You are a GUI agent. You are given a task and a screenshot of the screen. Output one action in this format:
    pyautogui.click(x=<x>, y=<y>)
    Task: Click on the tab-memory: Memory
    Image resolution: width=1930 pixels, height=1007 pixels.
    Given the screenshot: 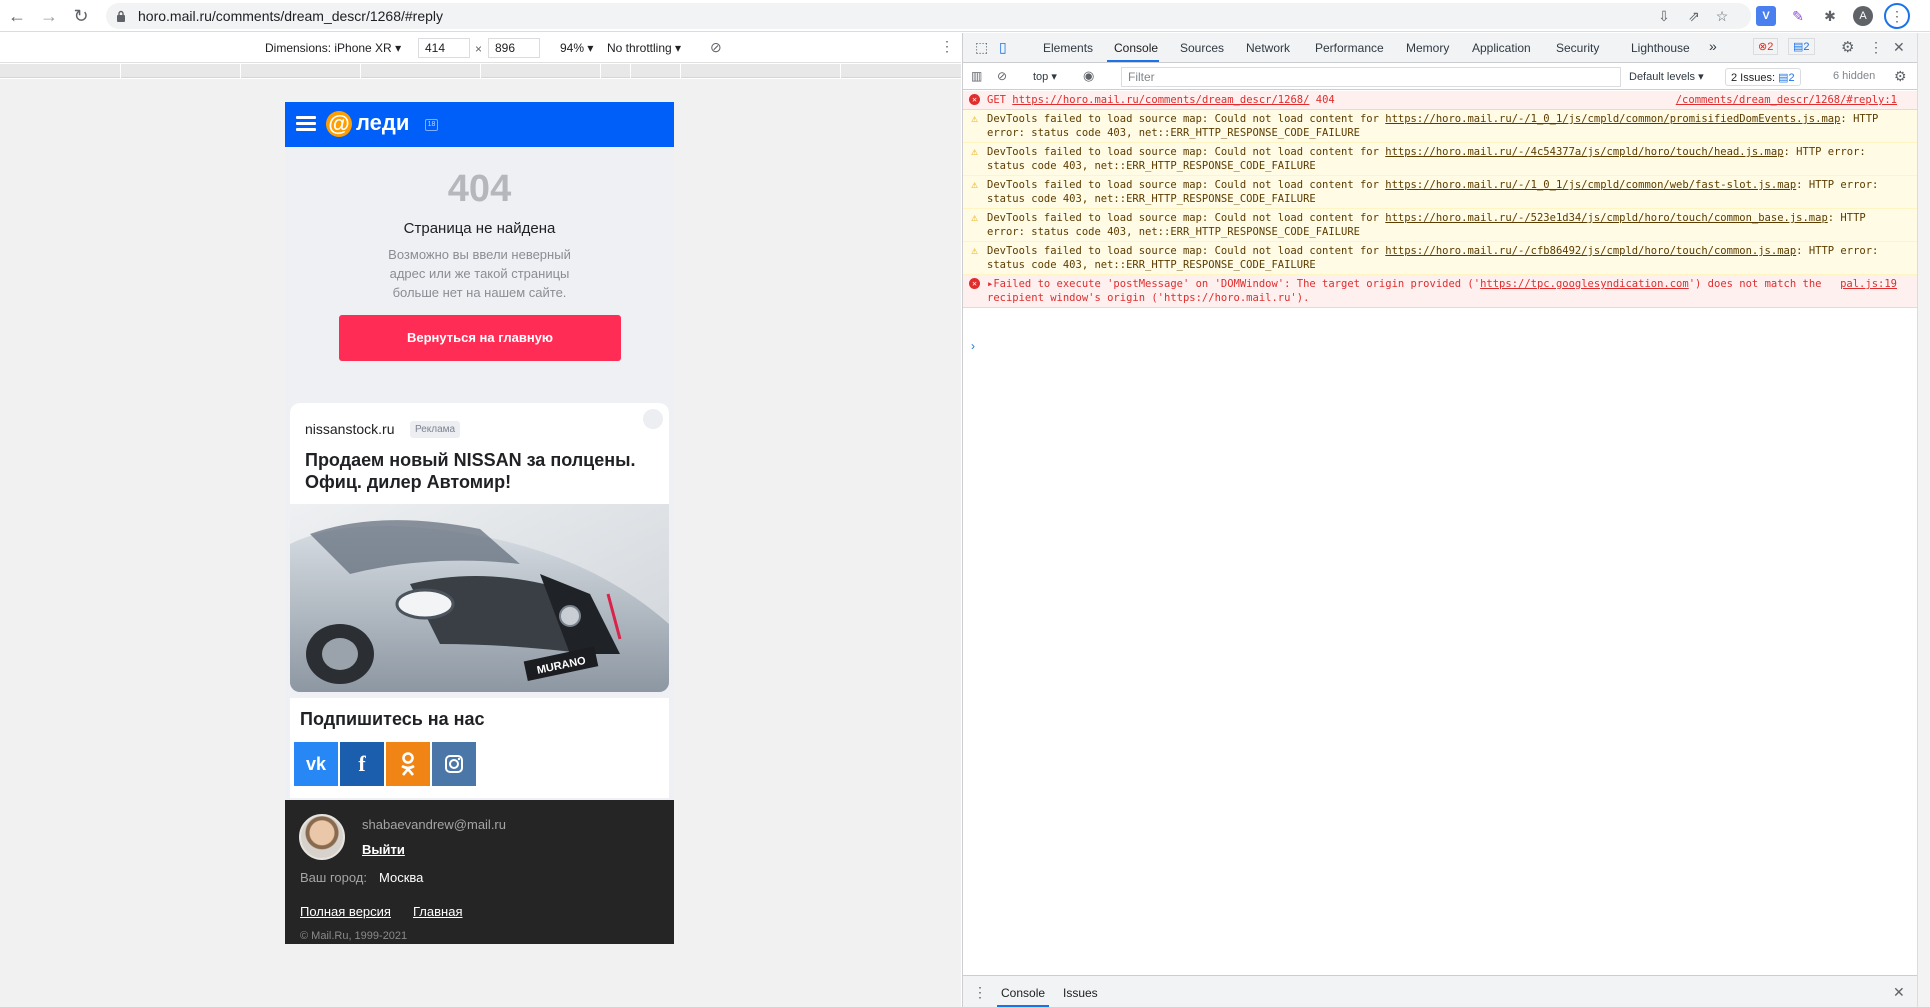 What is the action you would take?
    pyautogui.click(x=1427, y=48)
    